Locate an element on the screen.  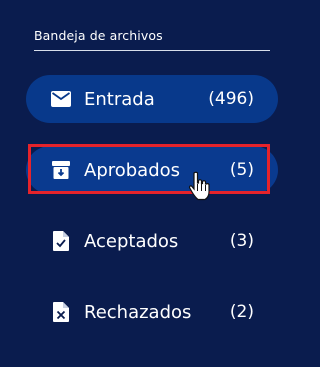
nav-item-entrada: Entrada (496) is located at coordinates (152, 99).